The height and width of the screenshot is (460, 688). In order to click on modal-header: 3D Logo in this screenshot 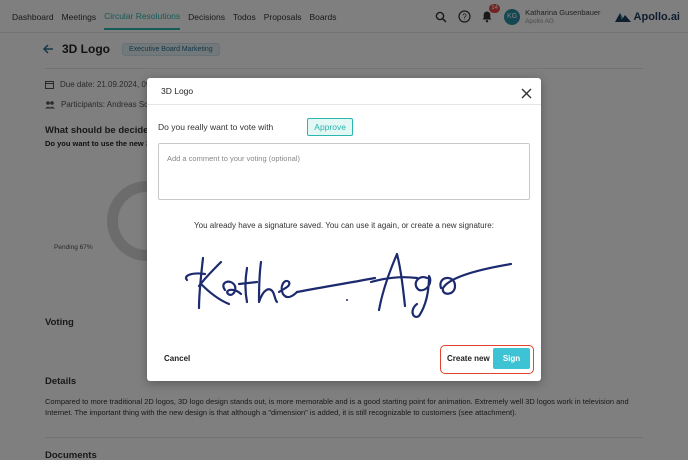, I will do `click(344, 91)`.